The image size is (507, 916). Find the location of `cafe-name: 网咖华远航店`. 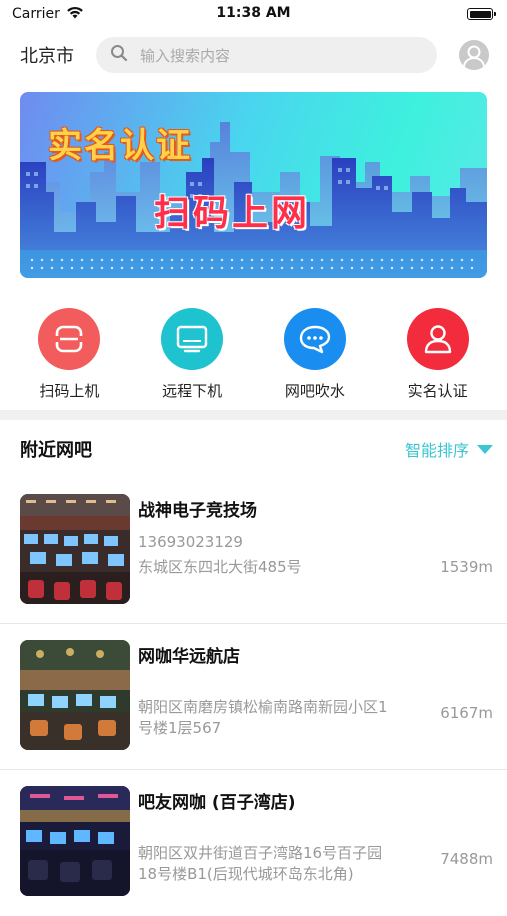

cafe-name: 网咖华远航店 is located at coordinates (189, 657).